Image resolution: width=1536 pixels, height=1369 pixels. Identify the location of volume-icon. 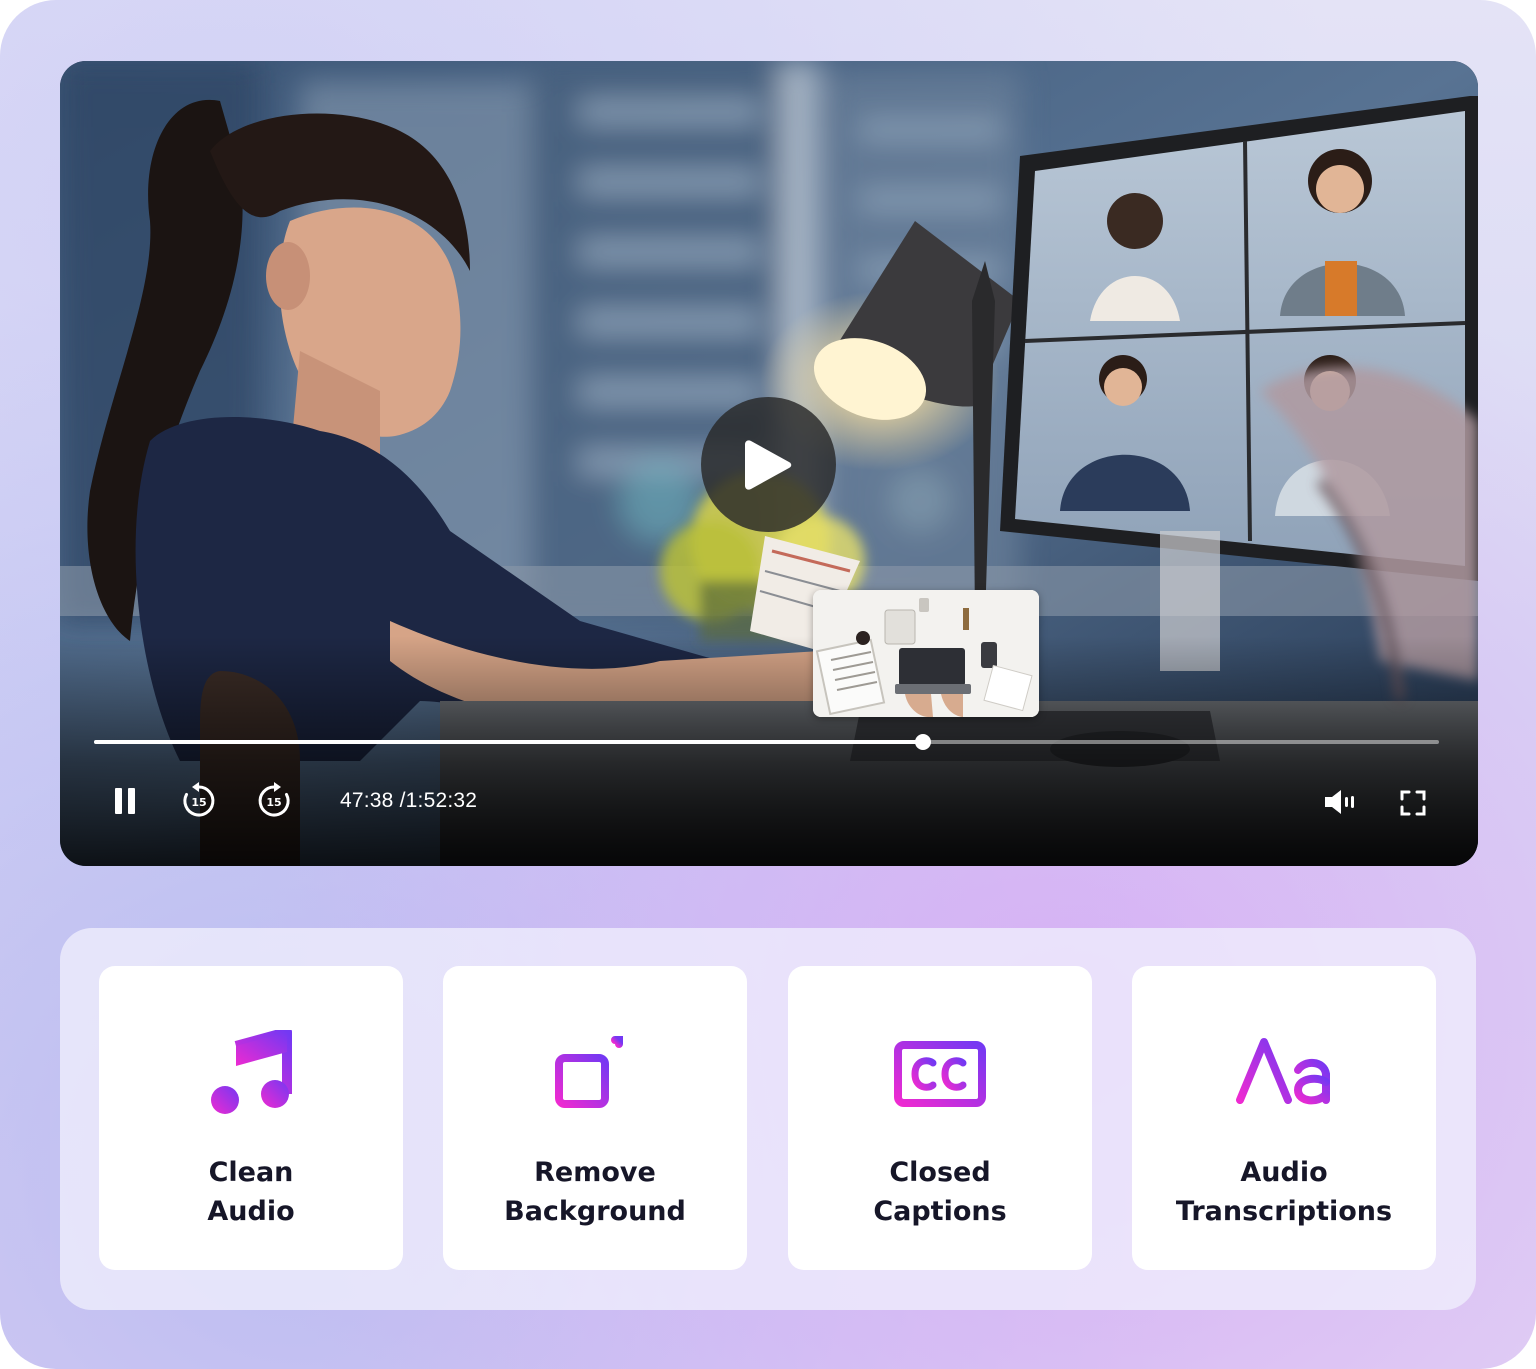
(1339, 802).